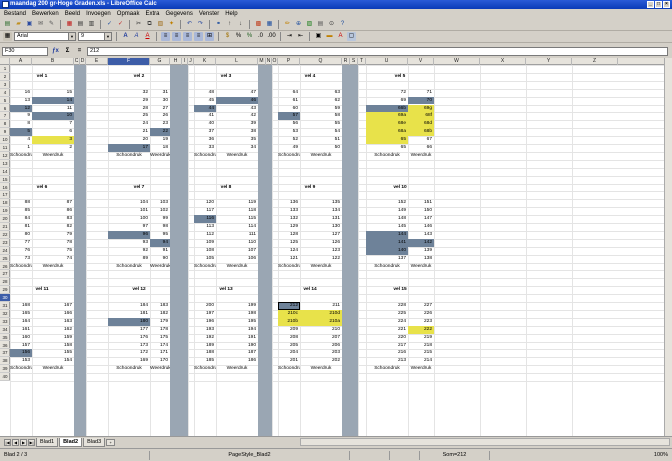  What do you see at coordinates (237, 109) in the screenshot?
I see `cell-page-number: 43` at bounding box center [237, 109].